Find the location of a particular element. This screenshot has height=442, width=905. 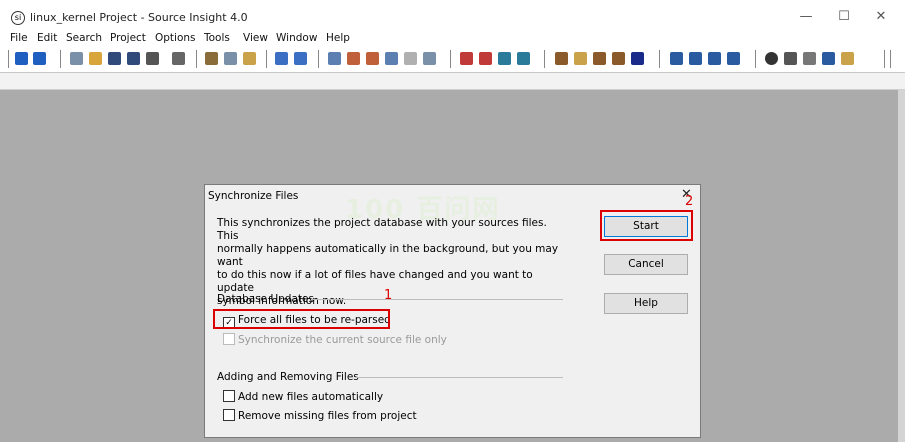

menu-help: Help is located at coordinates (338, 38).